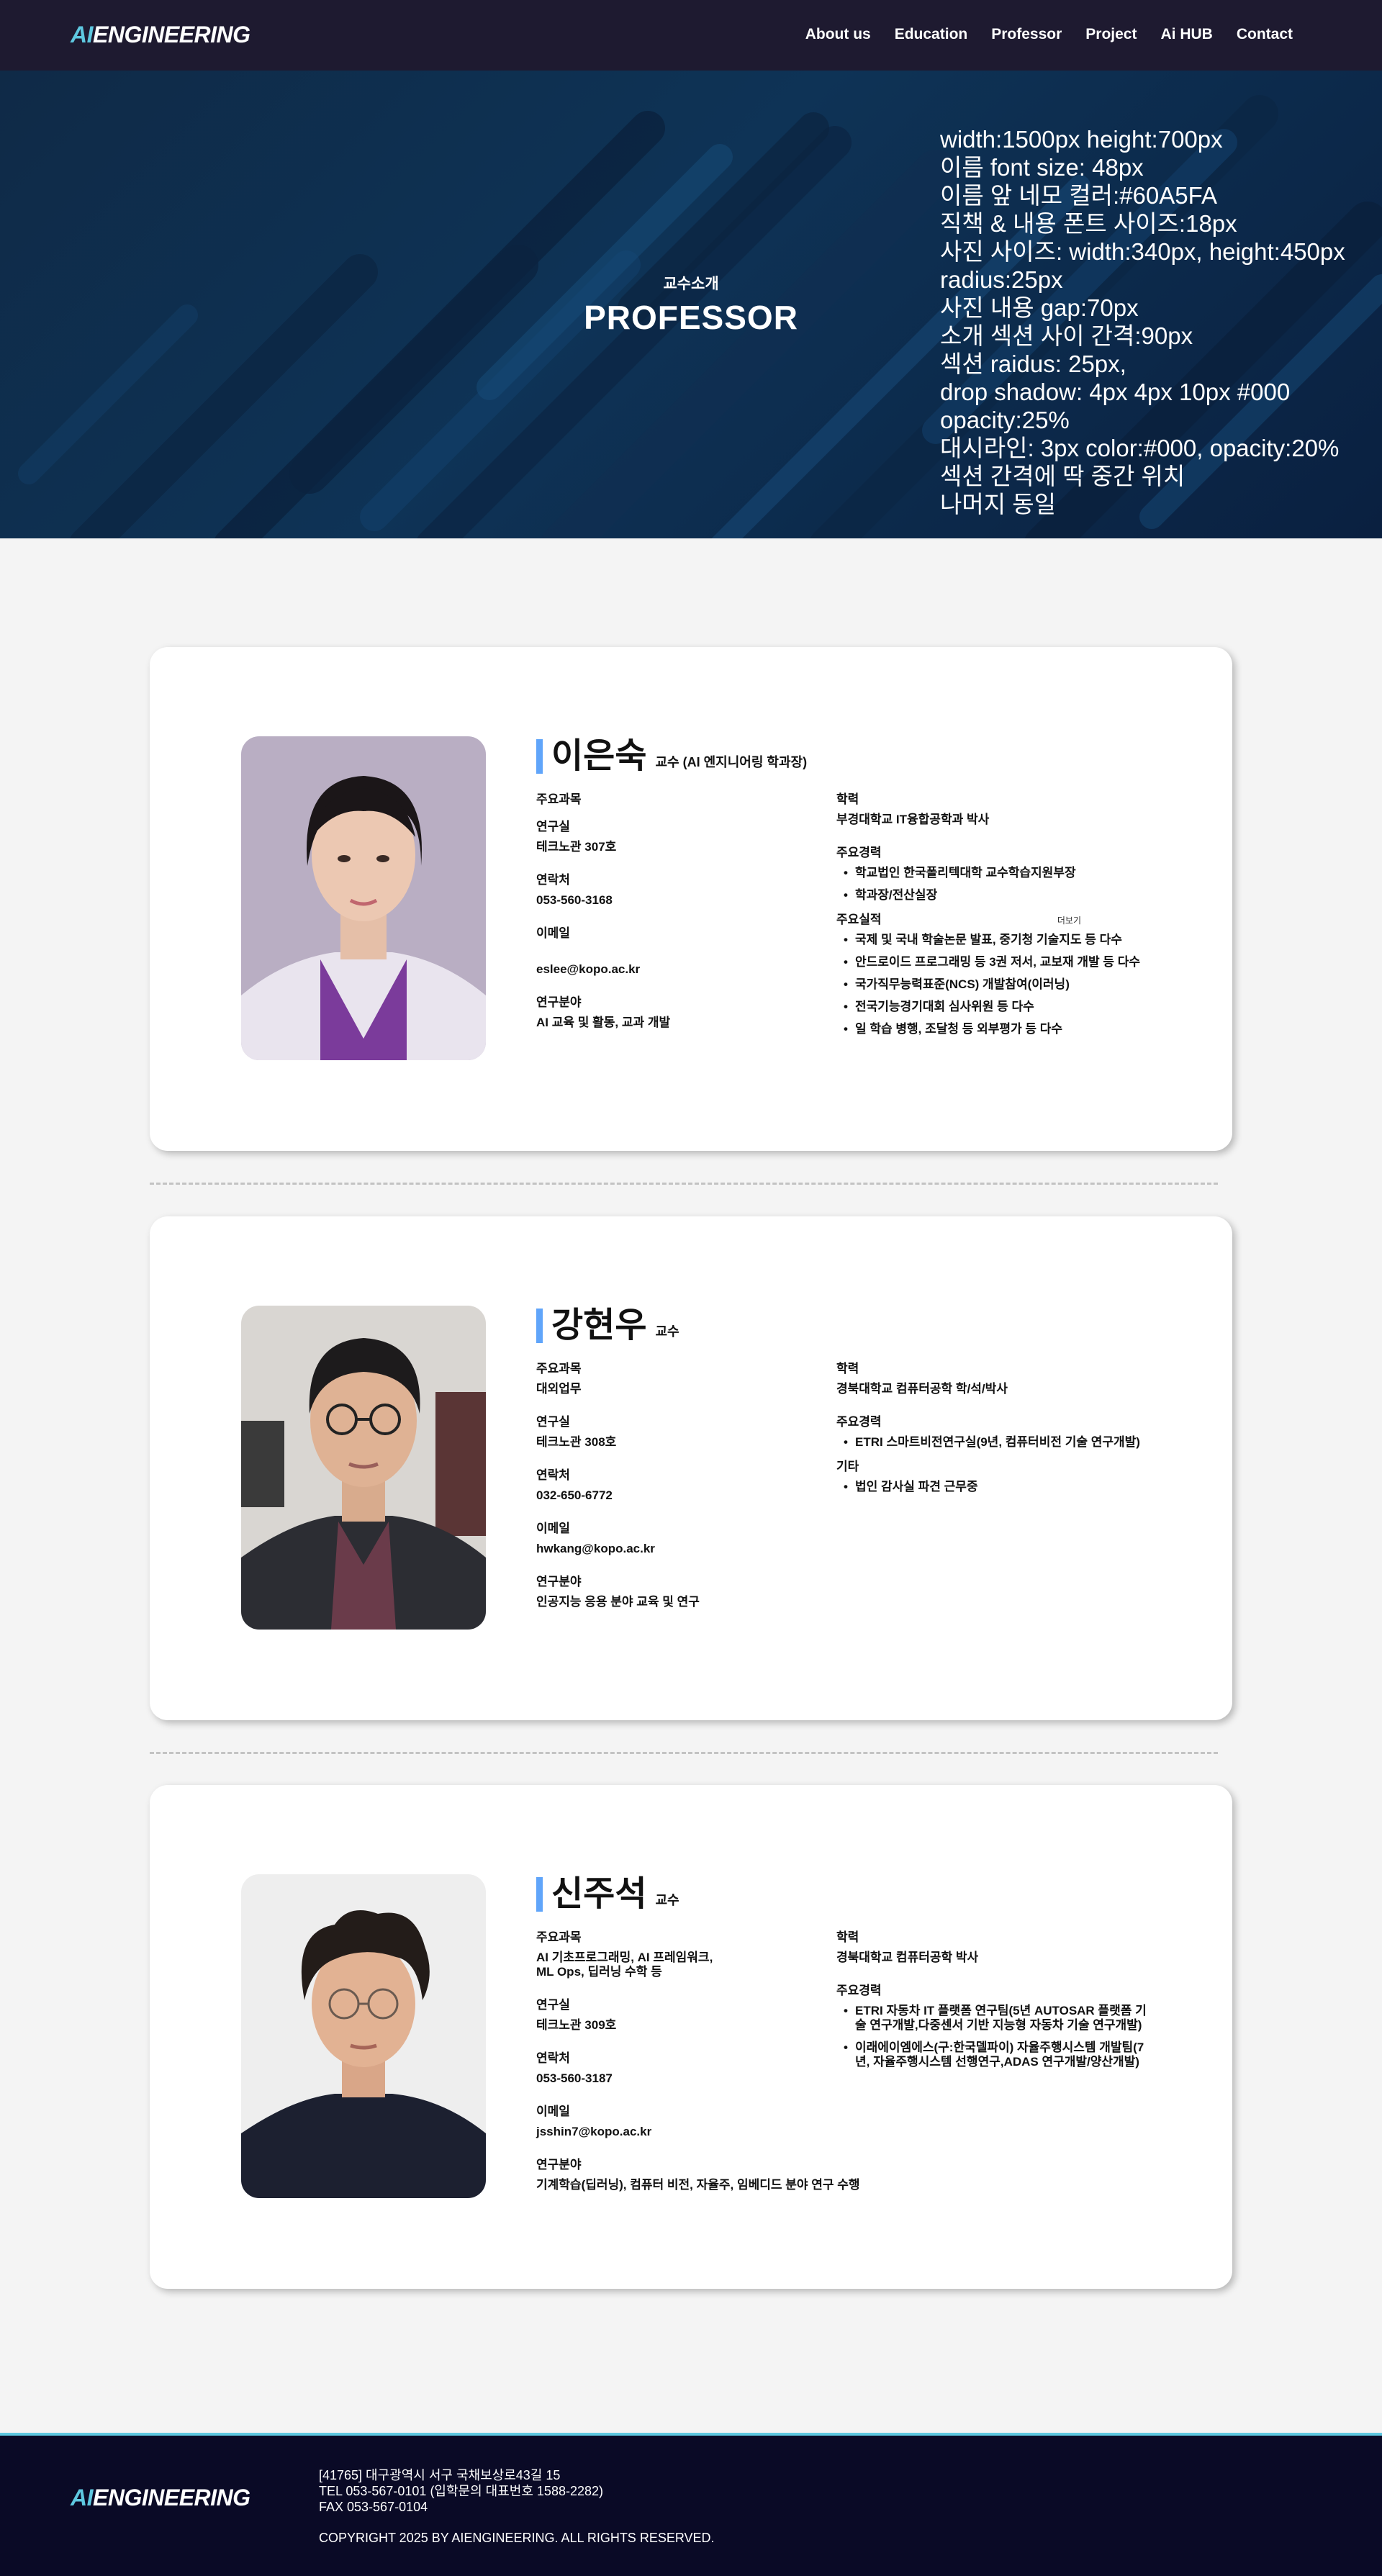 Image resolution: width=1382 pixels, height=2576 pixels. Describe the element at coordinates (1069, 920) in the screenshot. I see `more-link: 더보기` at that location.